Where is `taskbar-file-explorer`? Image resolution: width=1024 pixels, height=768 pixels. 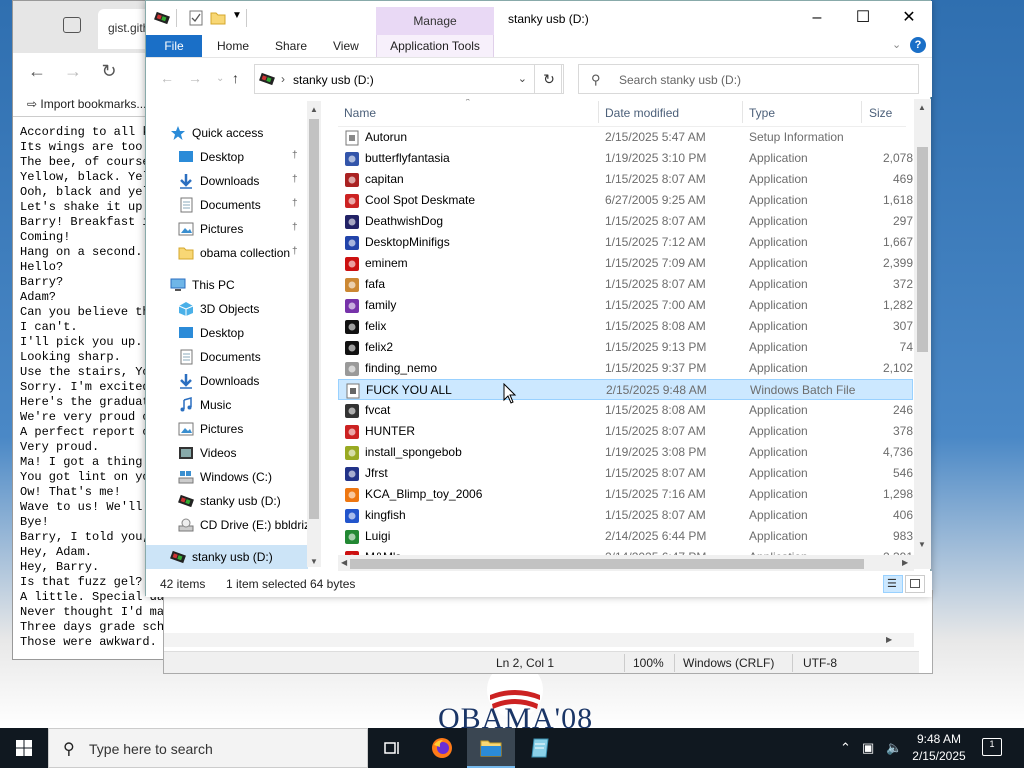
taskbar-file-explorer is located at coordinates (491, 748).